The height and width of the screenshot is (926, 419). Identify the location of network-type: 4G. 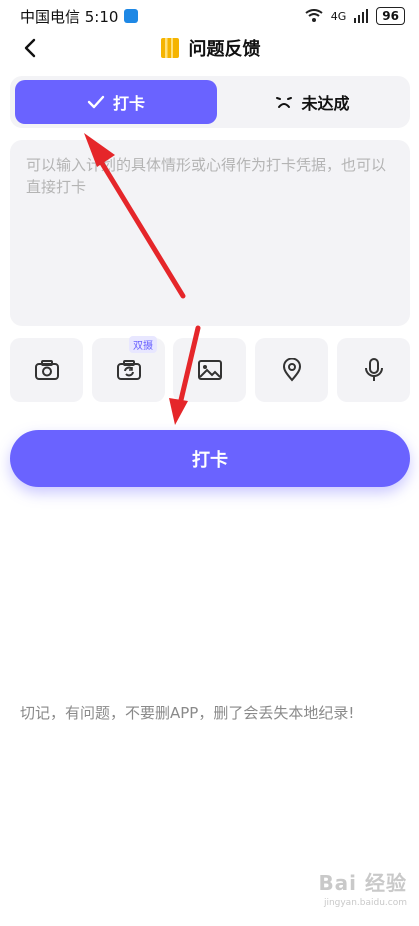
(338, 16).